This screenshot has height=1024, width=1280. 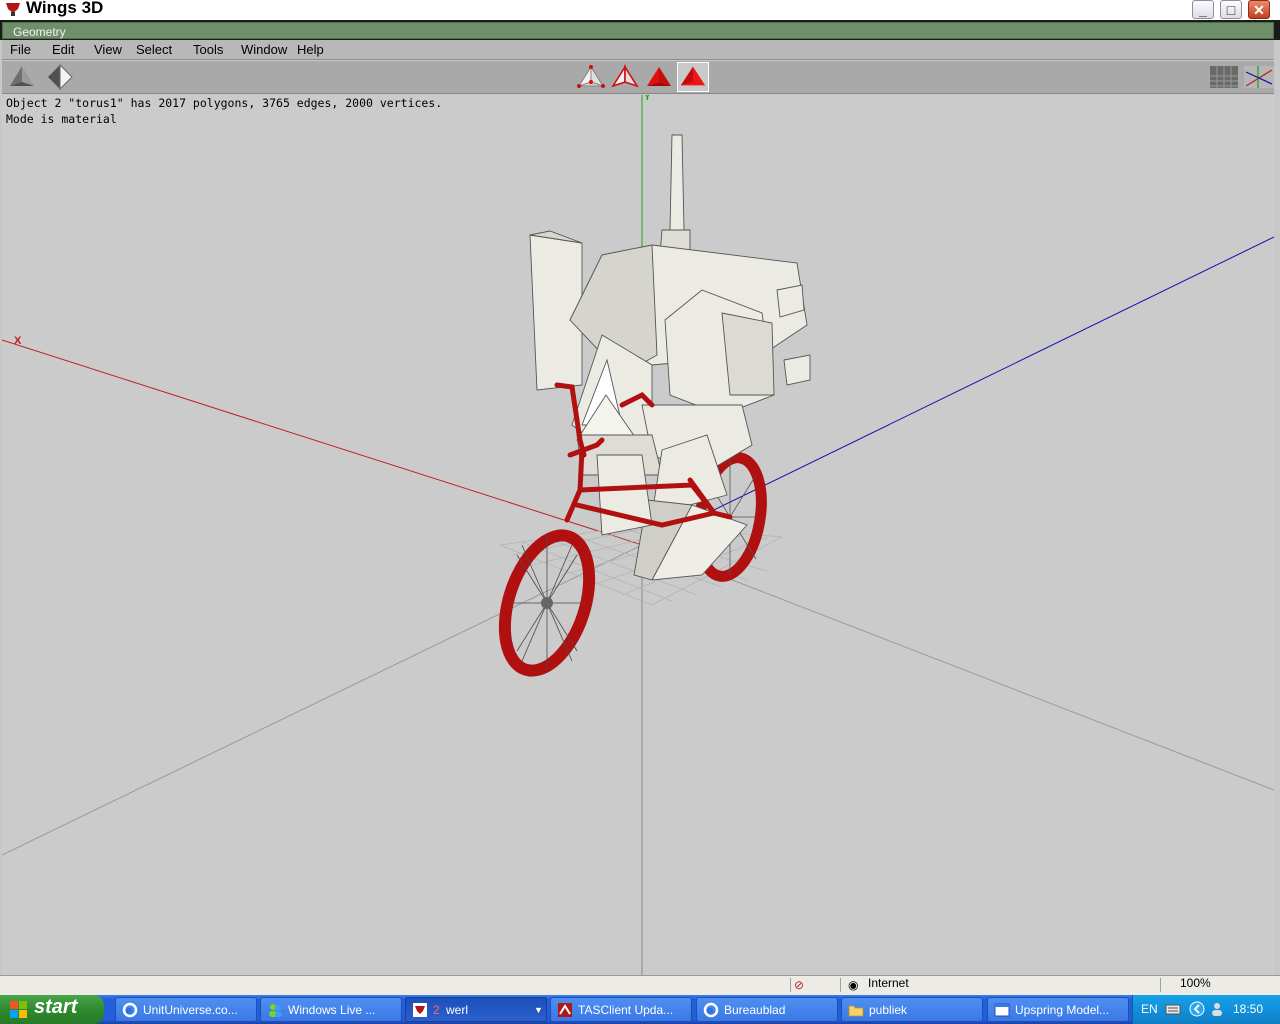 I want to click on geometry-label: Geometry, so click(x=39, y=32).